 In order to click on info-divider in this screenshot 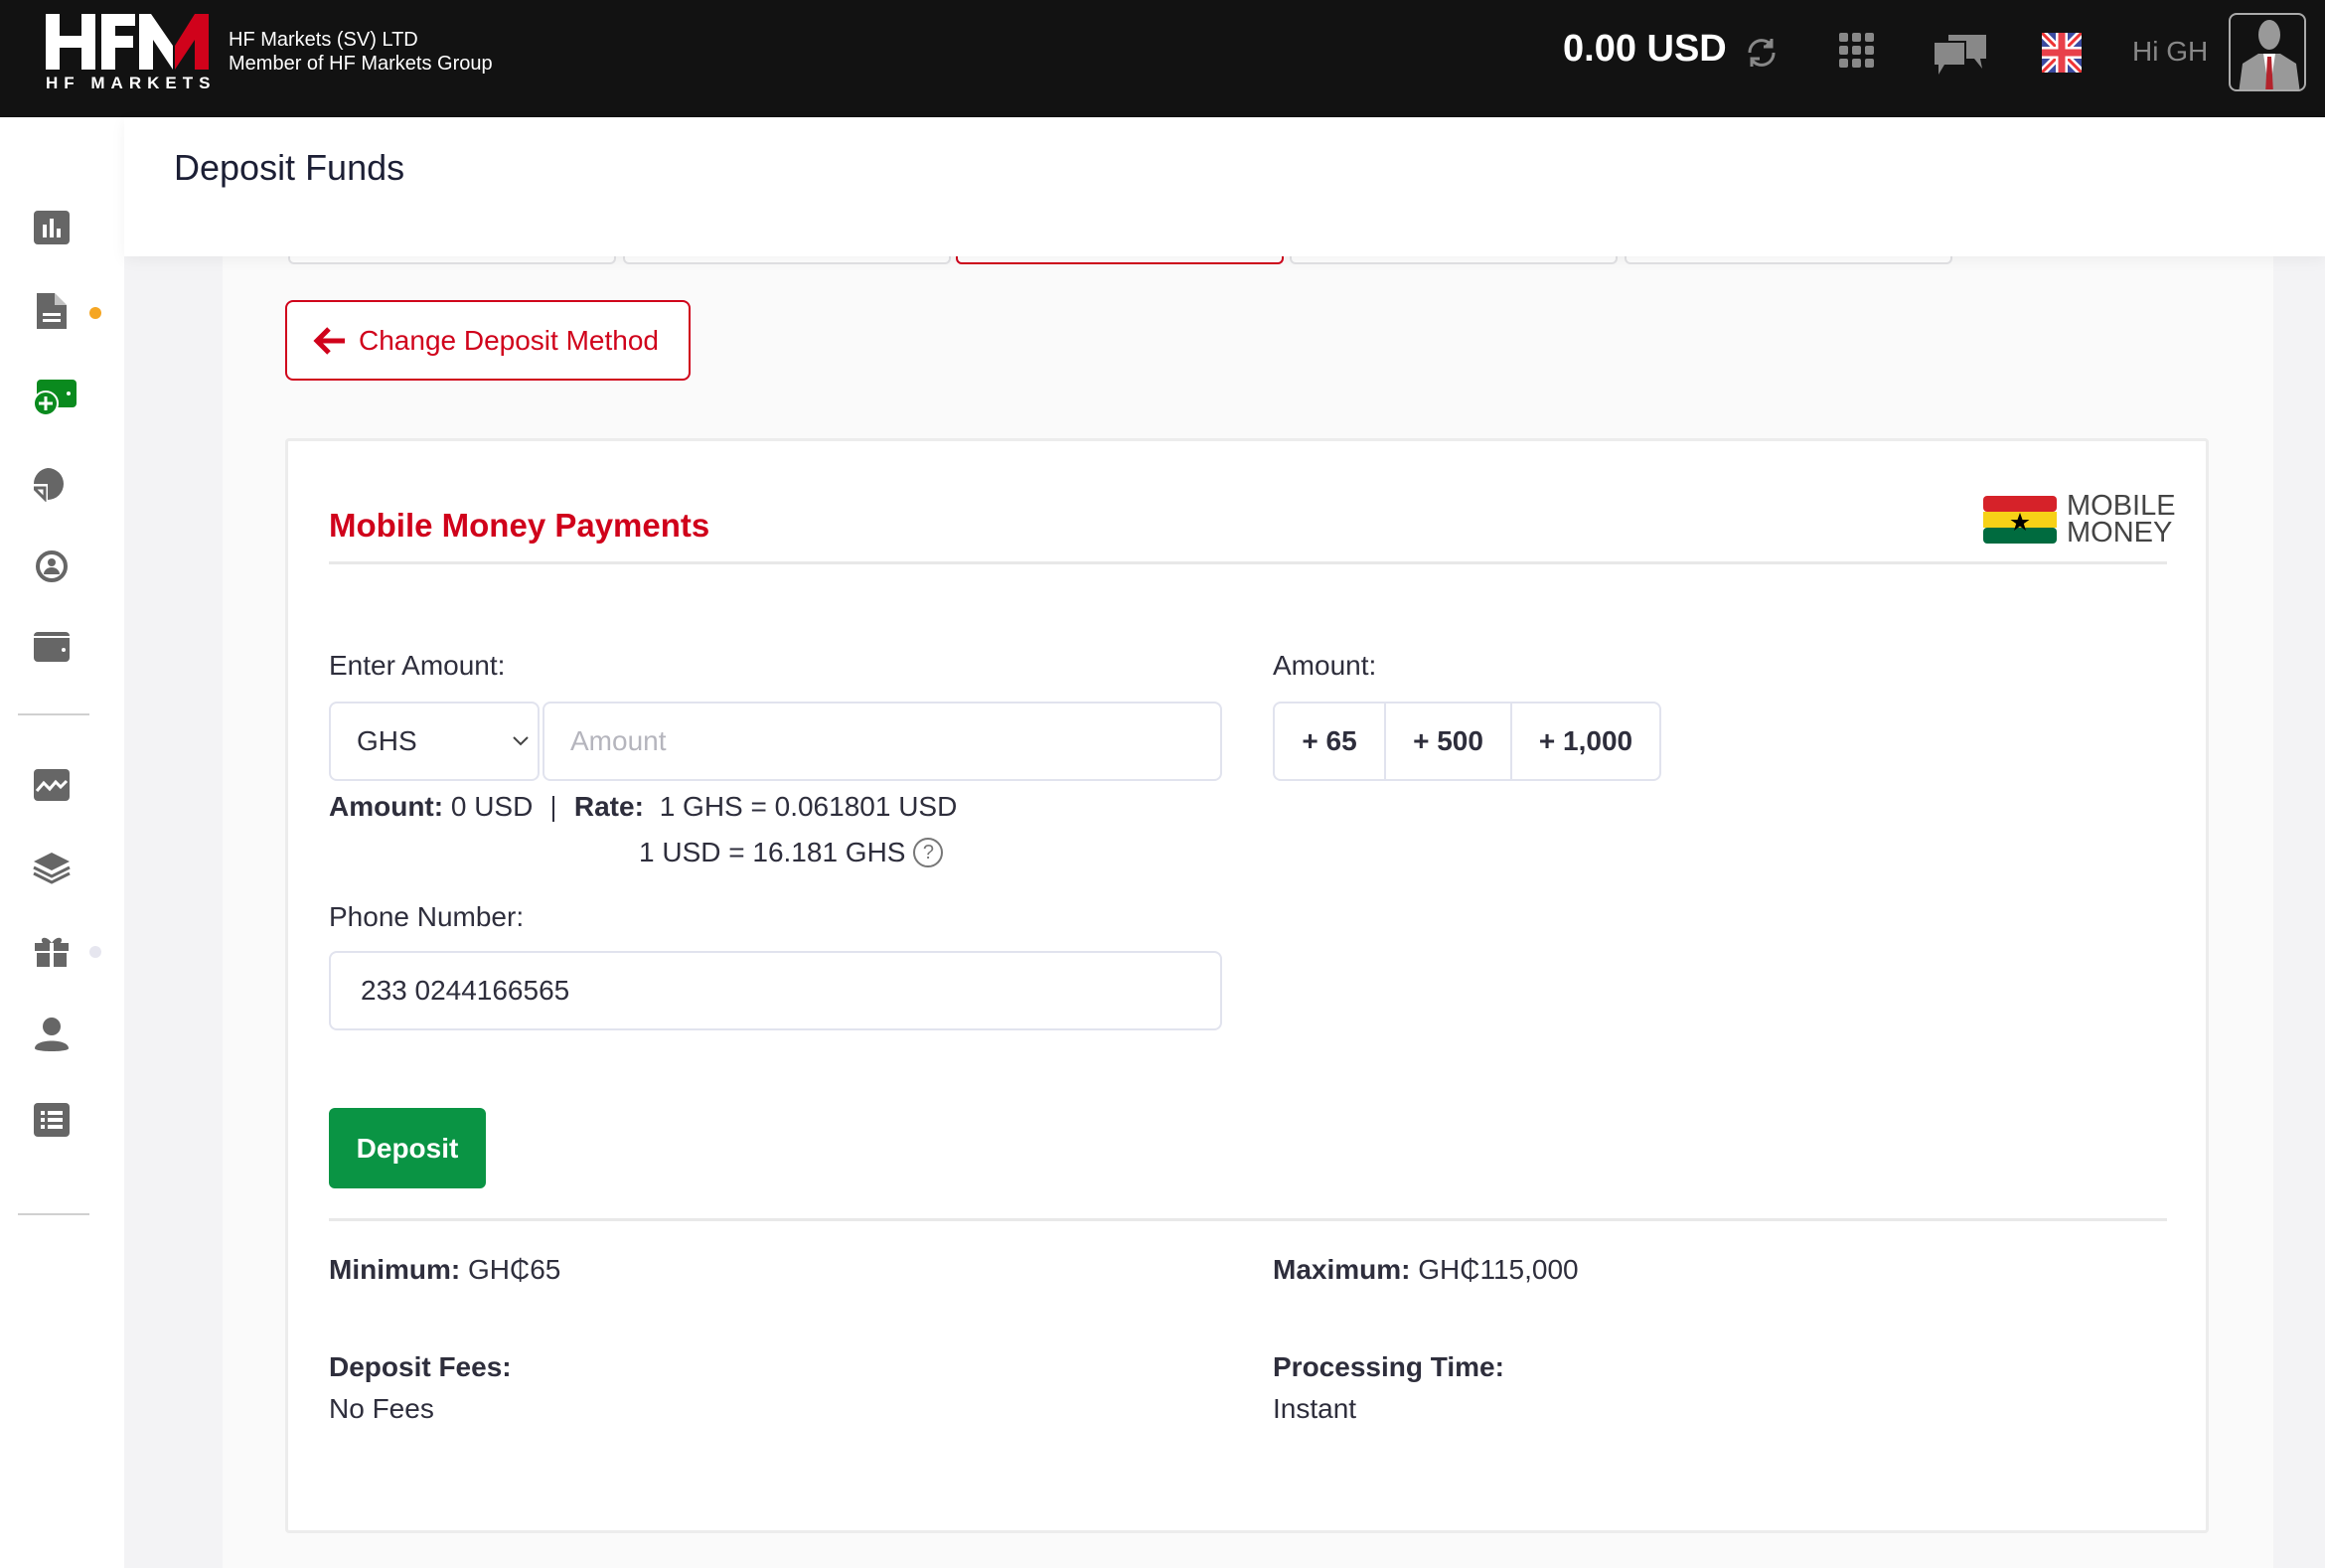, I will do `click(1248, 1220)`.